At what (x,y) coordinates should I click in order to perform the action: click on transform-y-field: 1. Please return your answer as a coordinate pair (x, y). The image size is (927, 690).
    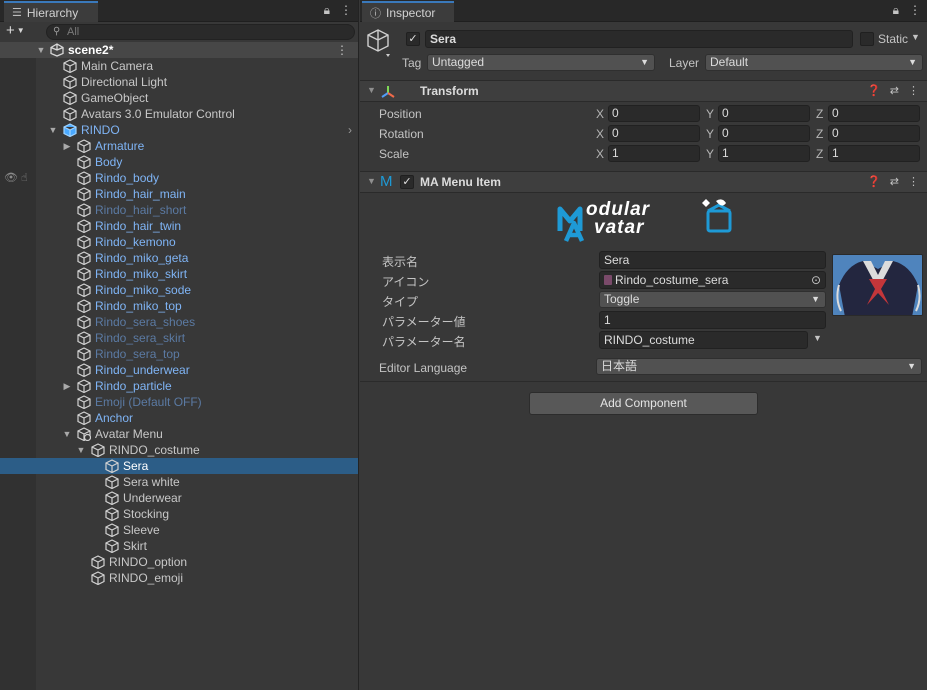
    Looking at the image, I should click on (764, 153).